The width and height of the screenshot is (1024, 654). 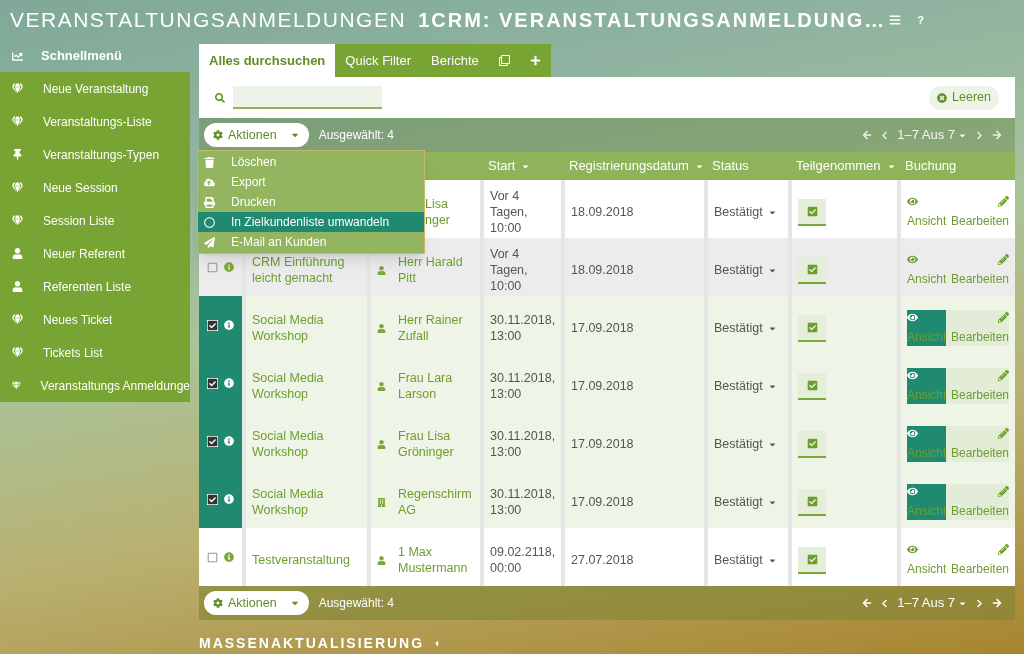 I want to click on paper-plane-icon, so click(x=209, y=242).